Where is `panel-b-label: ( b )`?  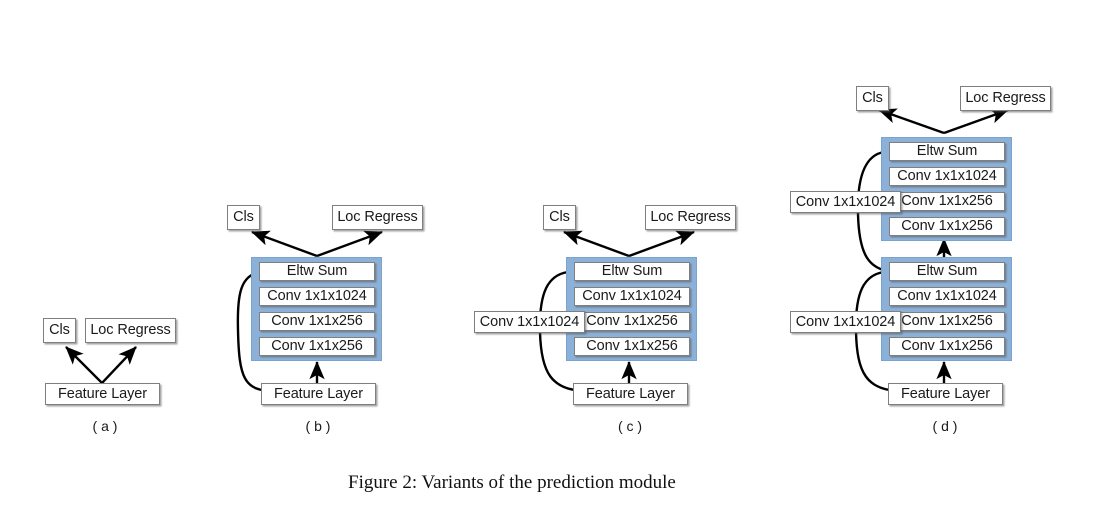 panel-b-label: ( b ) is located at coordinates (318, 426).